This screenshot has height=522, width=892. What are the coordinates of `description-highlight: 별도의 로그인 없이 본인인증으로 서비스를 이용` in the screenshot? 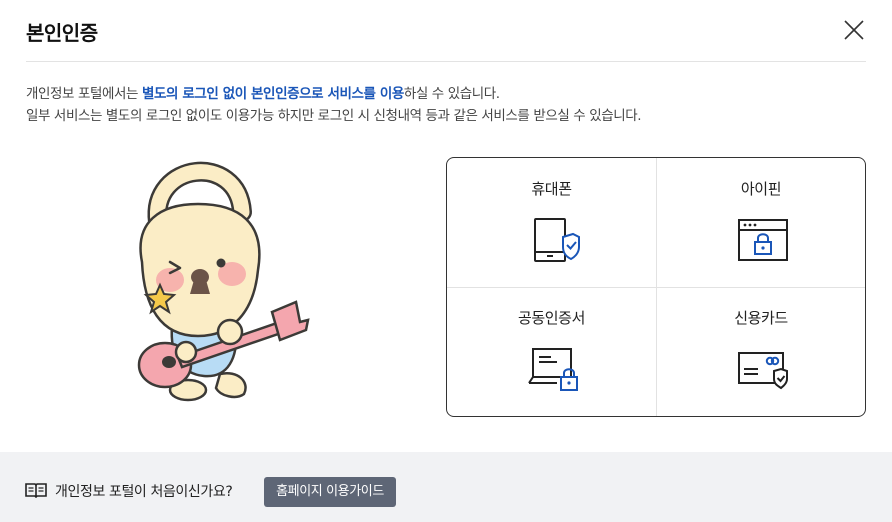 It's located at (272, 94).